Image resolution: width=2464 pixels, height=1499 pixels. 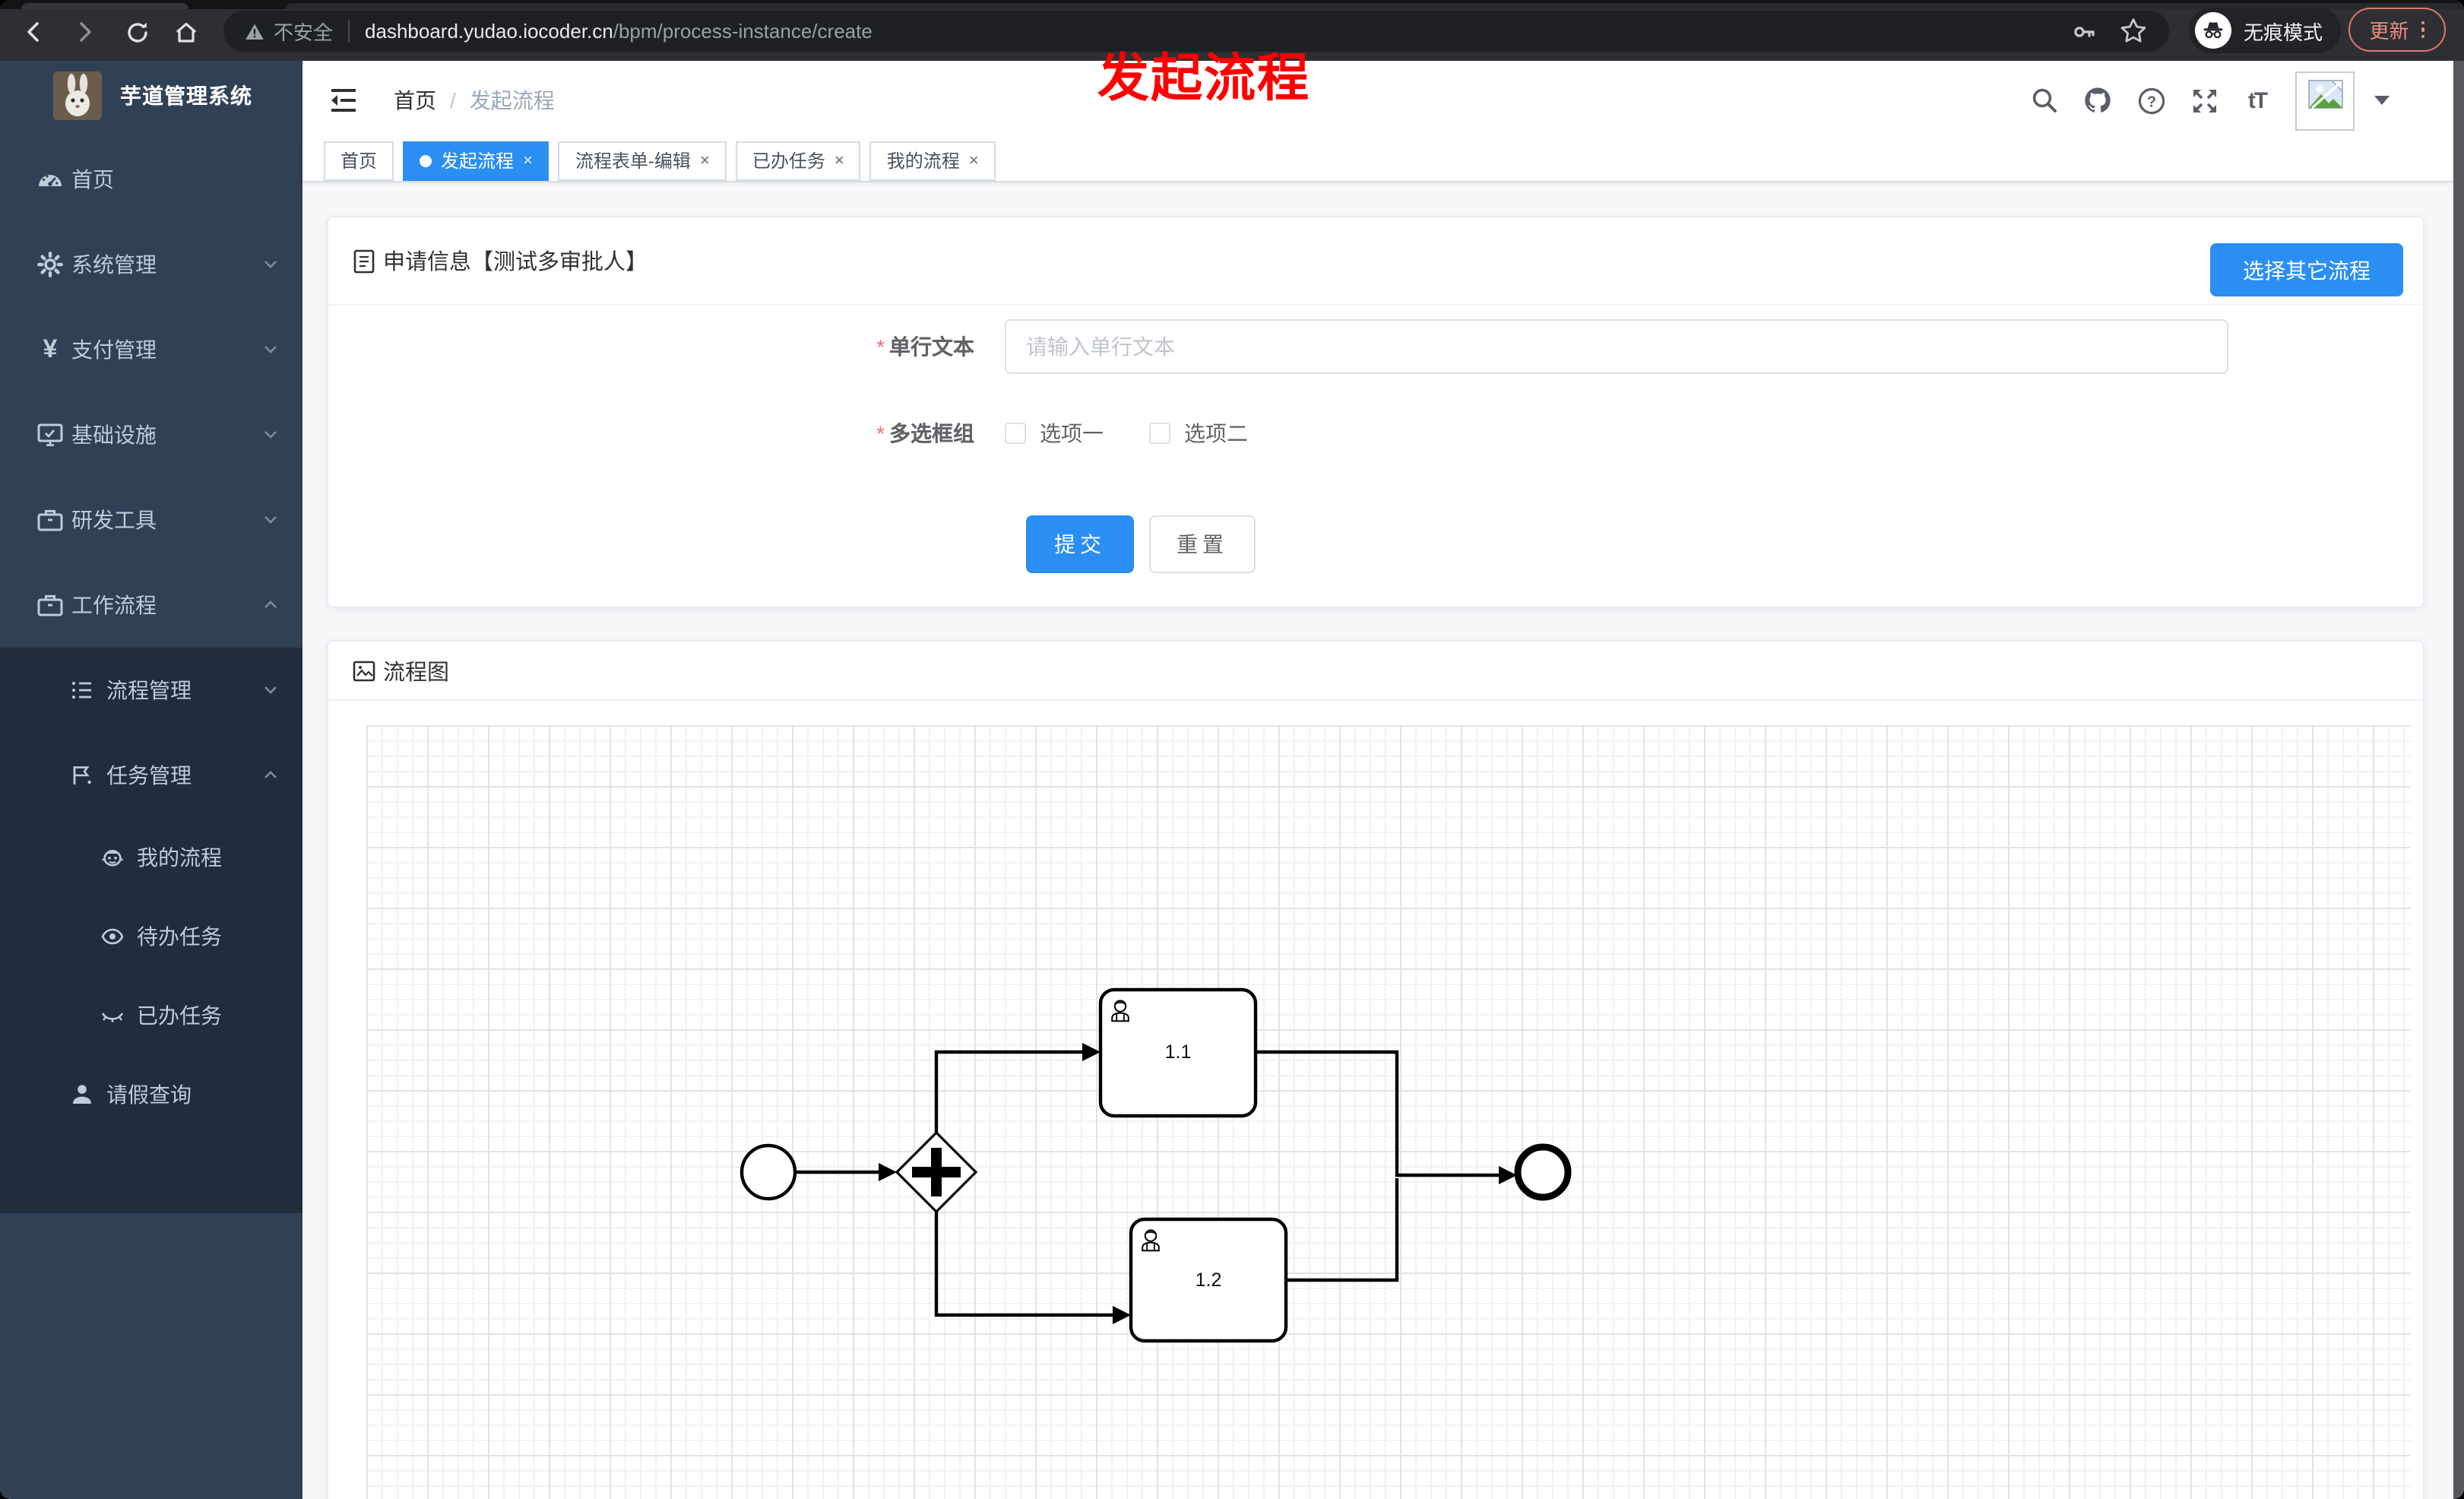 I want to click on tab-label: 流程表单-编辑, so click(x=633, y=162).